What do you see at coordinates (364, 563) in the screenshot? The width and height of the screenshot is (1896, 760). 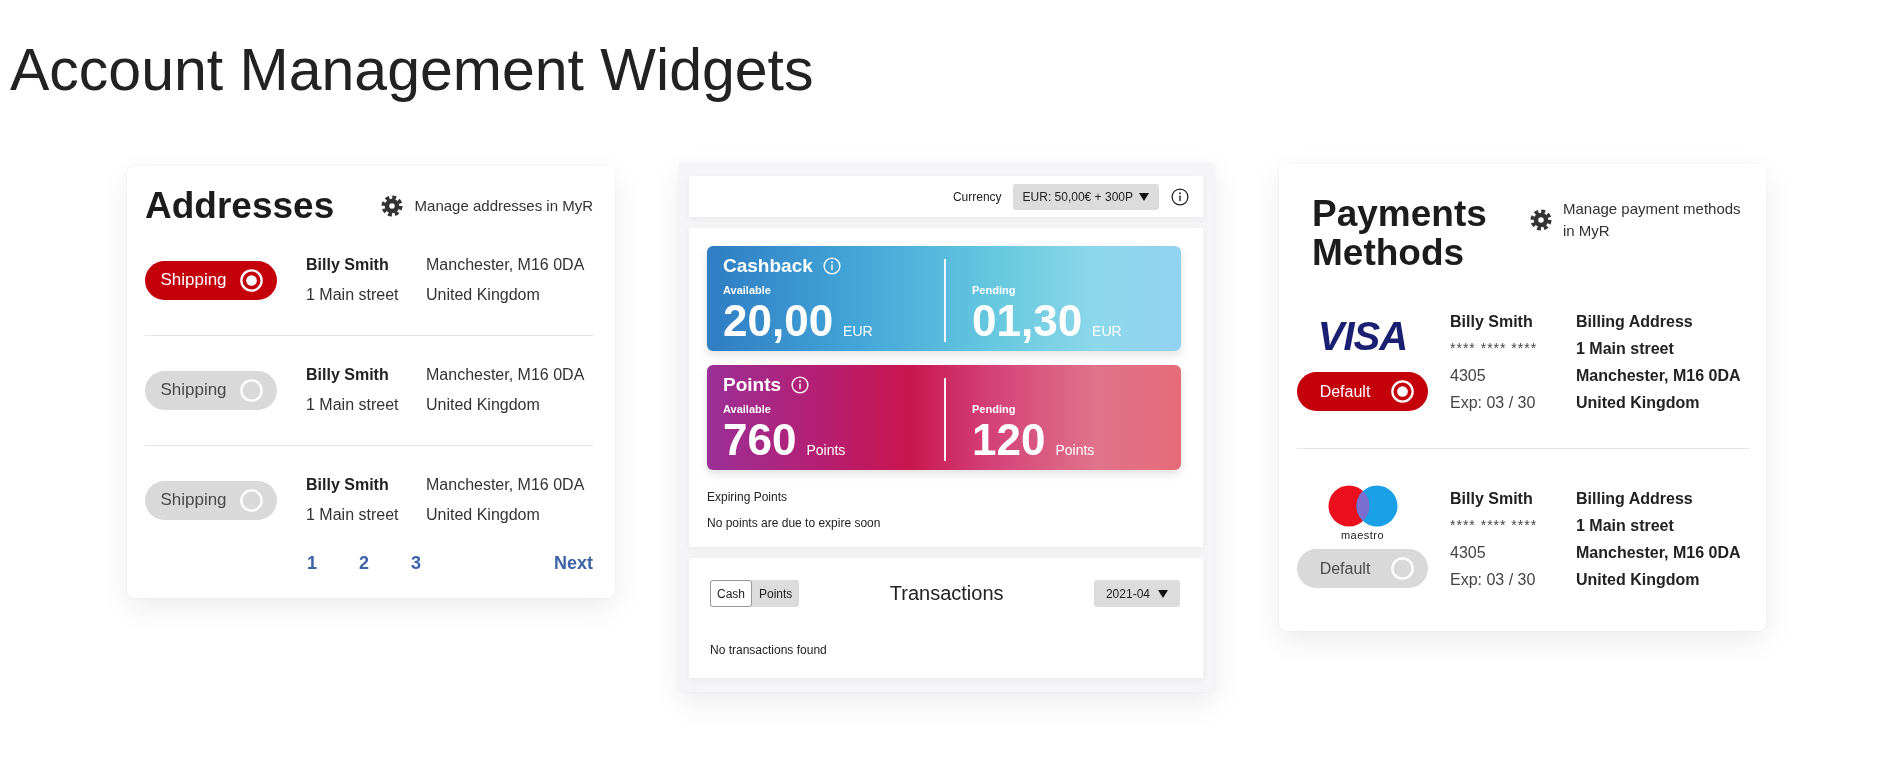 I see `page-link: 2` at bounding box center [364, 563].